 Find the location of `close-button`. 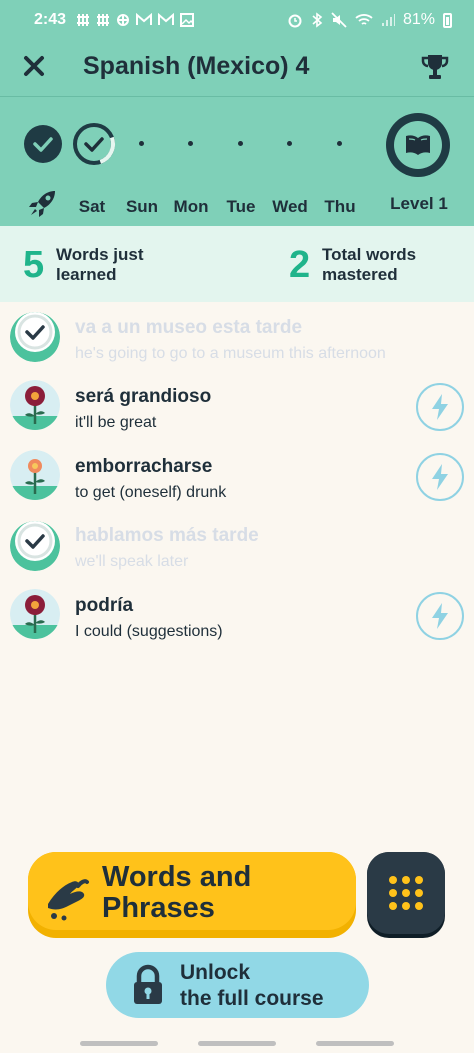

close-button is located at coordinates (34, 66).